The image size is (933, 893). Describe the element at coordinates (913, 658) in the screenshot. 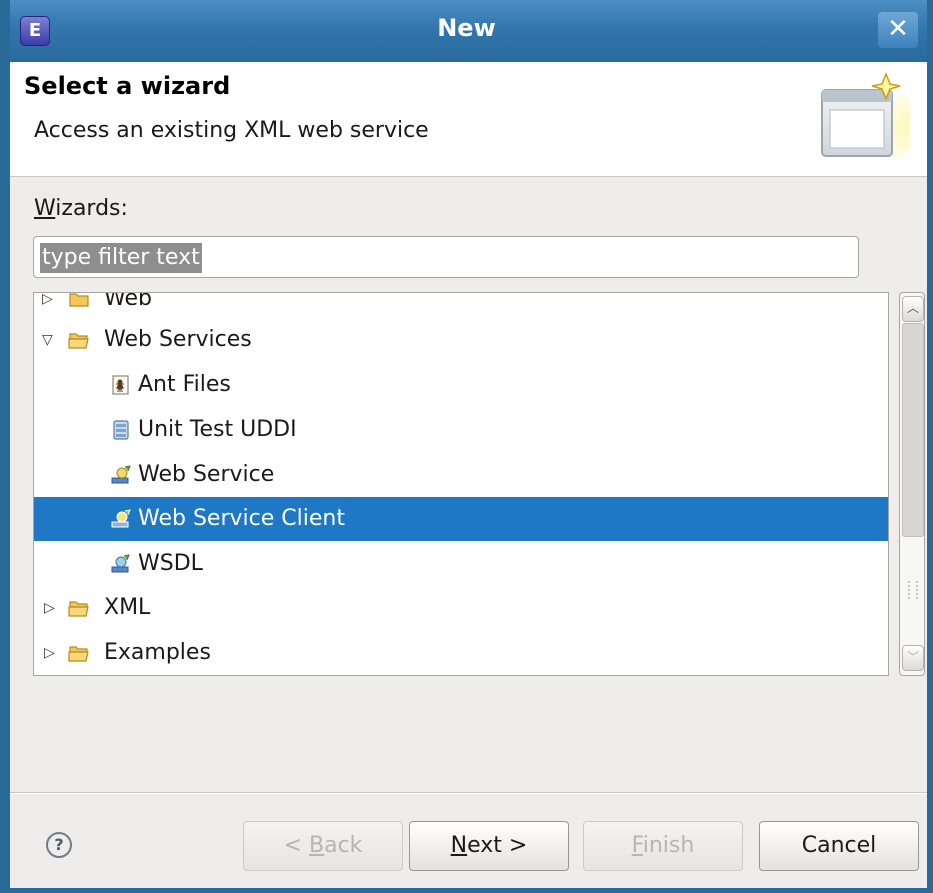

I see `scroll-down-arrow-icon: ﹀` at that location.